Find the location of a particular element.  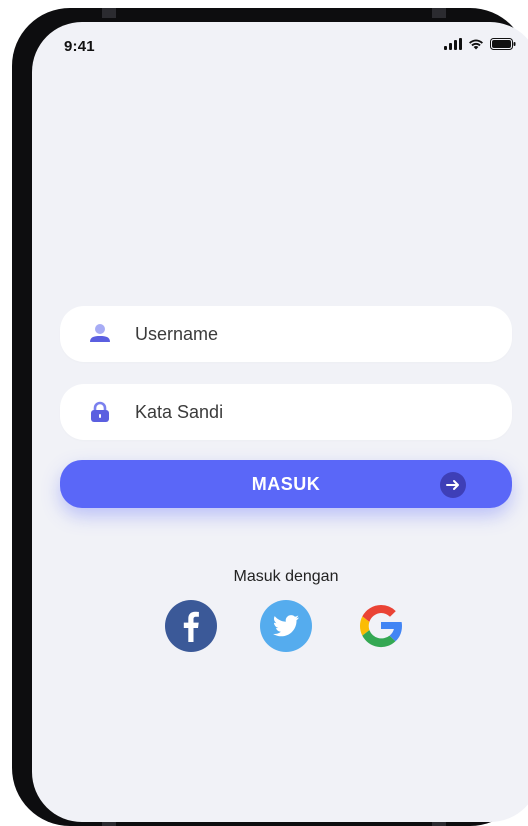

facebook-login-button is located at coordinates (191, 626).